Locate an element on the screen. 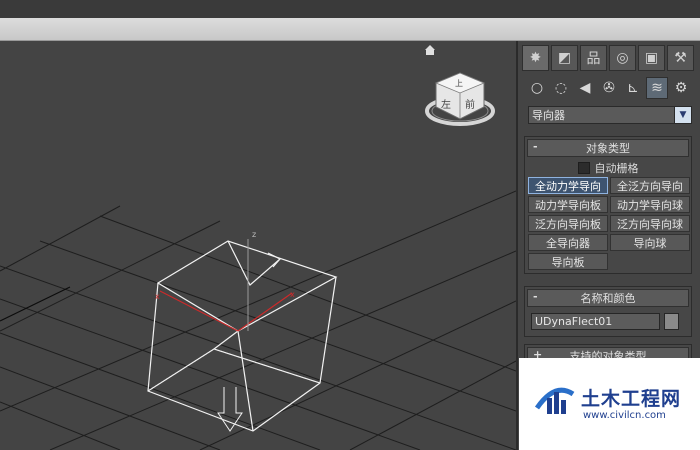 The height and width of the screenshot is (450, 700). cameras-icon: ✇ is located at coordinates (609, 88).